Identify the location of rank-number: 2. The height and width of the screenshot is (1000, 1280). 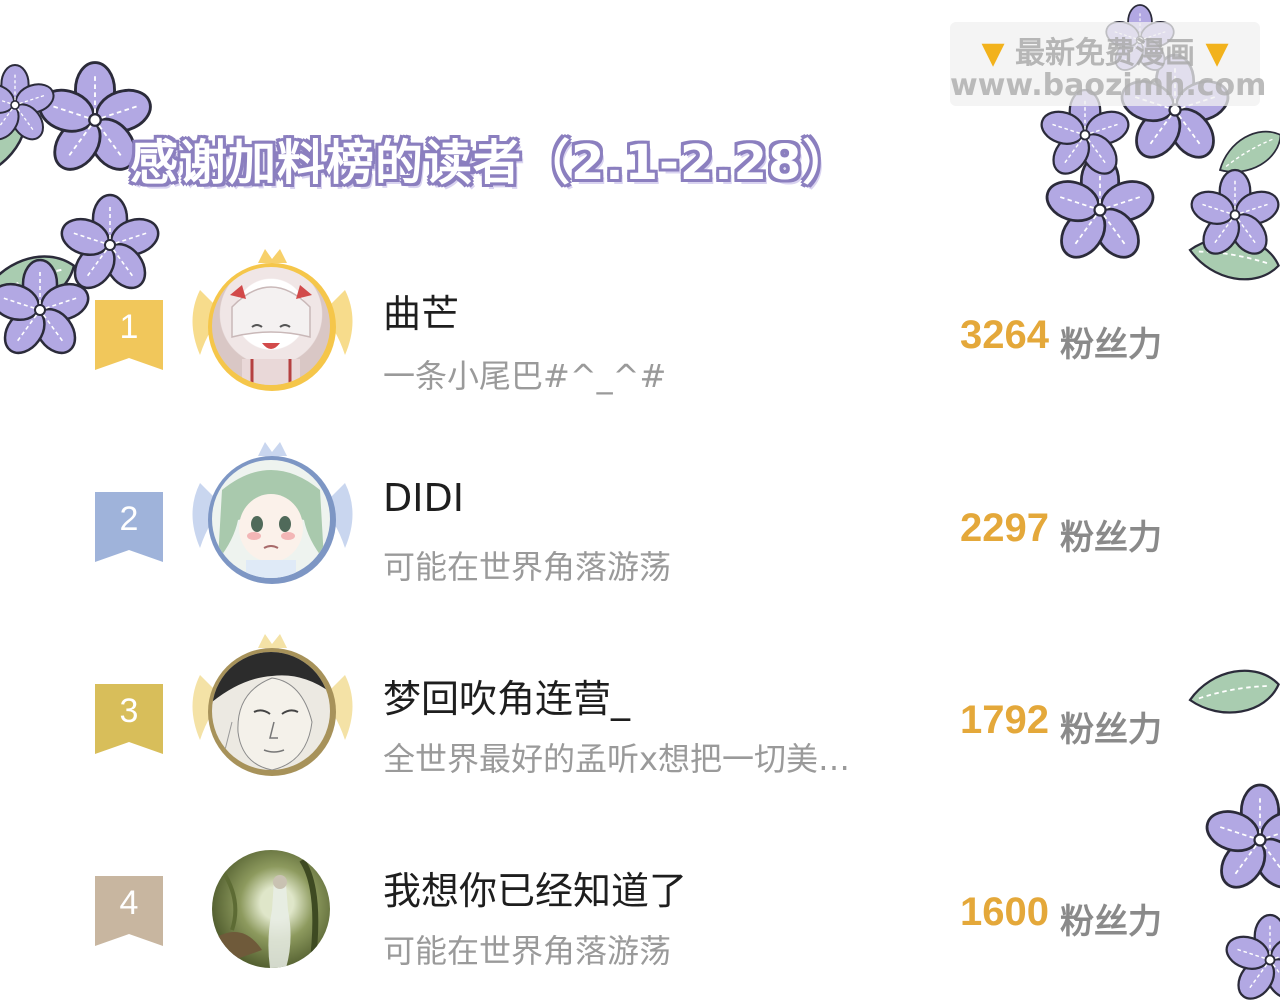
(129, 519).